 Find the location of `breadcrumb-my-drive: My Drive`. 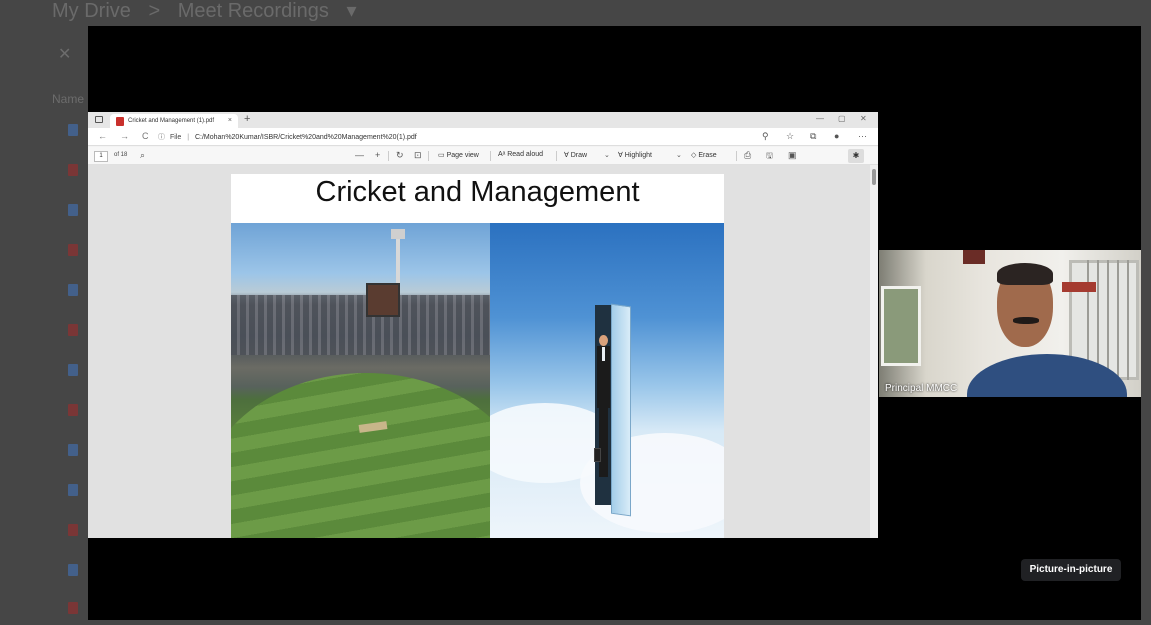

breadcrumb-my-drive: My Drive is located at coordinates (91, 11).